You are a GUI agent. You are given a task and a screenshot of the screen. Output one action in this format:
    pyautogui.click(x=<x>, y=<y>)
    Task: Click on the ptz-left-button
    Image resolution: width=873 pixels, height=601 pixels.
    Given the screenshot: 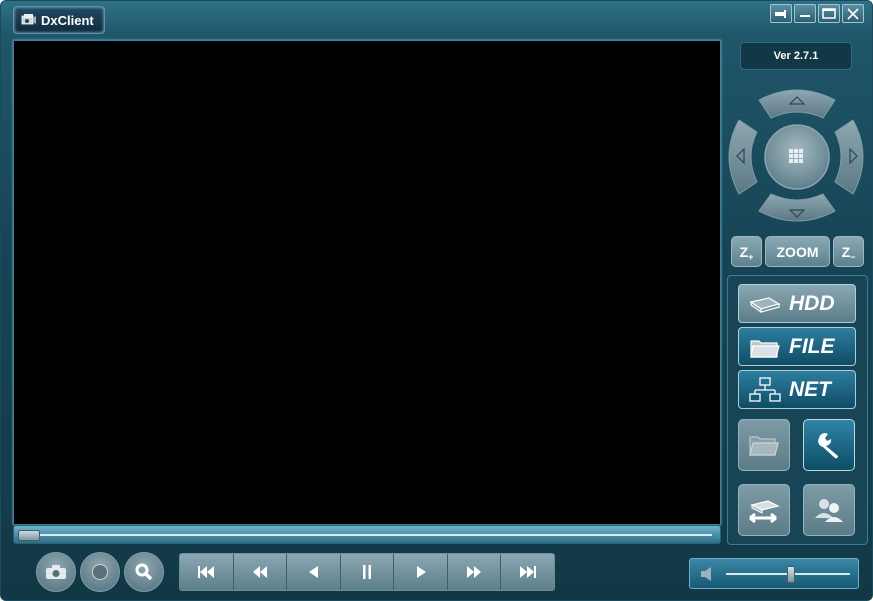 What is the action you would take?
    pyautogui.click(x=743, y=157)
    